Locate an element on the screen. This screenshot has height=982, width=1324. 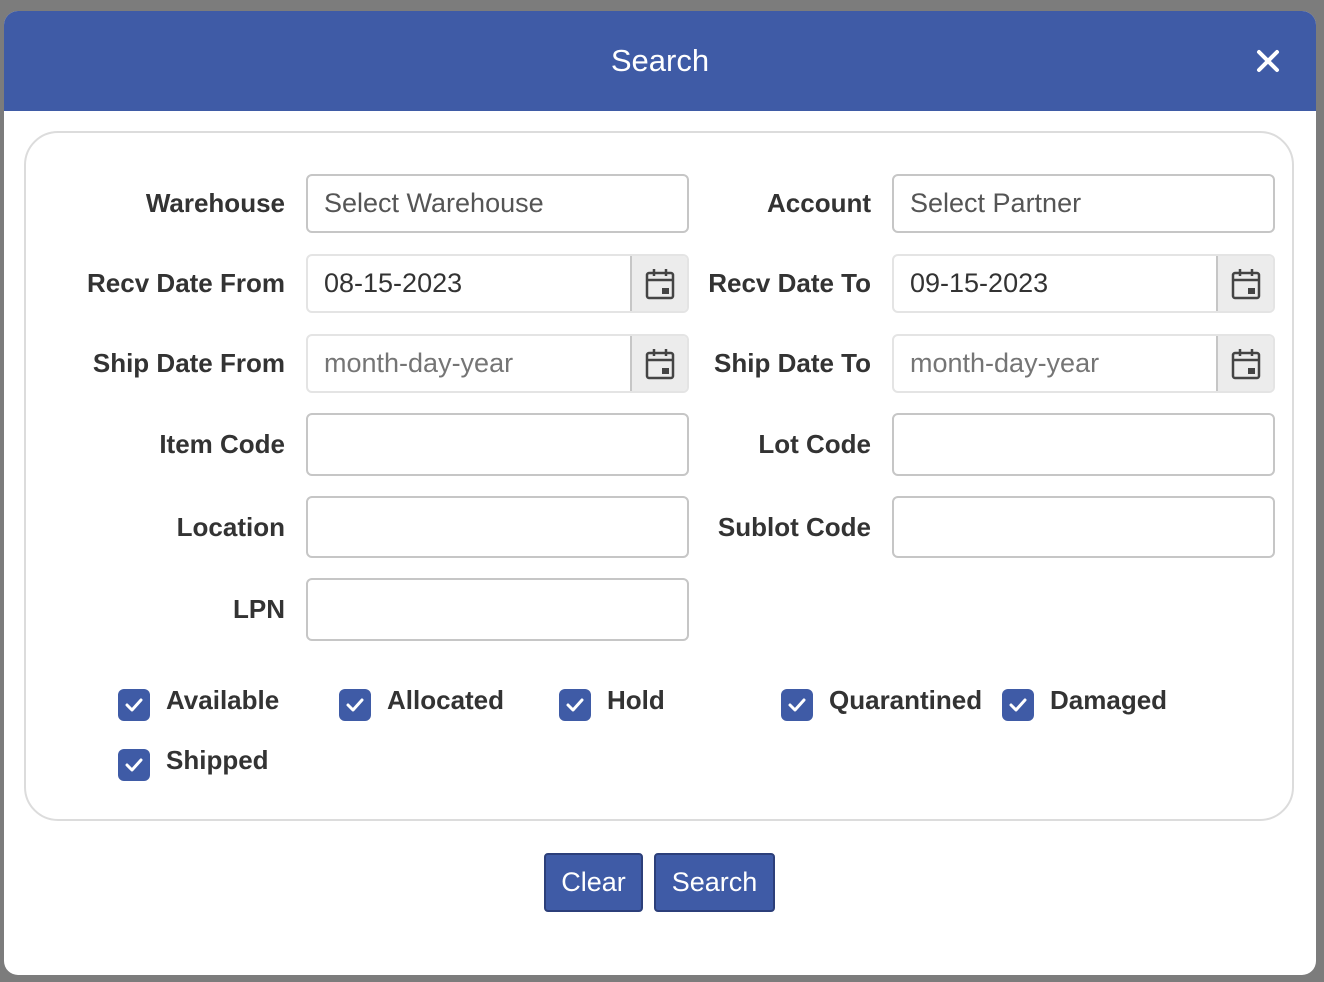
recv-date-to-input is located at coordinates (1055, 283).